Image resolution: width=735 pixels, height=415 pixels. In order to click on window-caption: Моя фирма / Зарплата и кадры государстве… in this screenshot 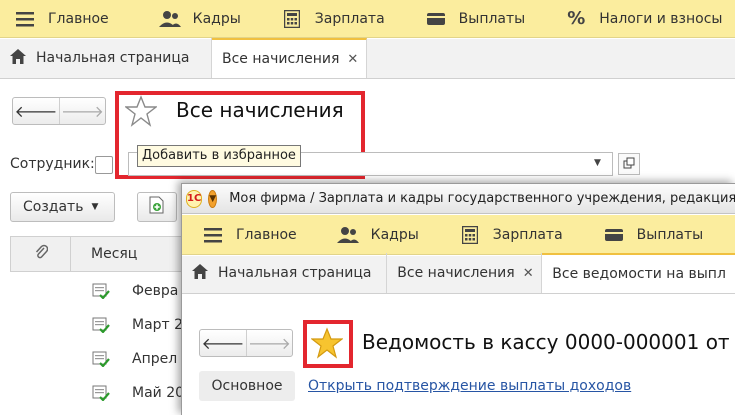, I will do `click(482, 198)`.